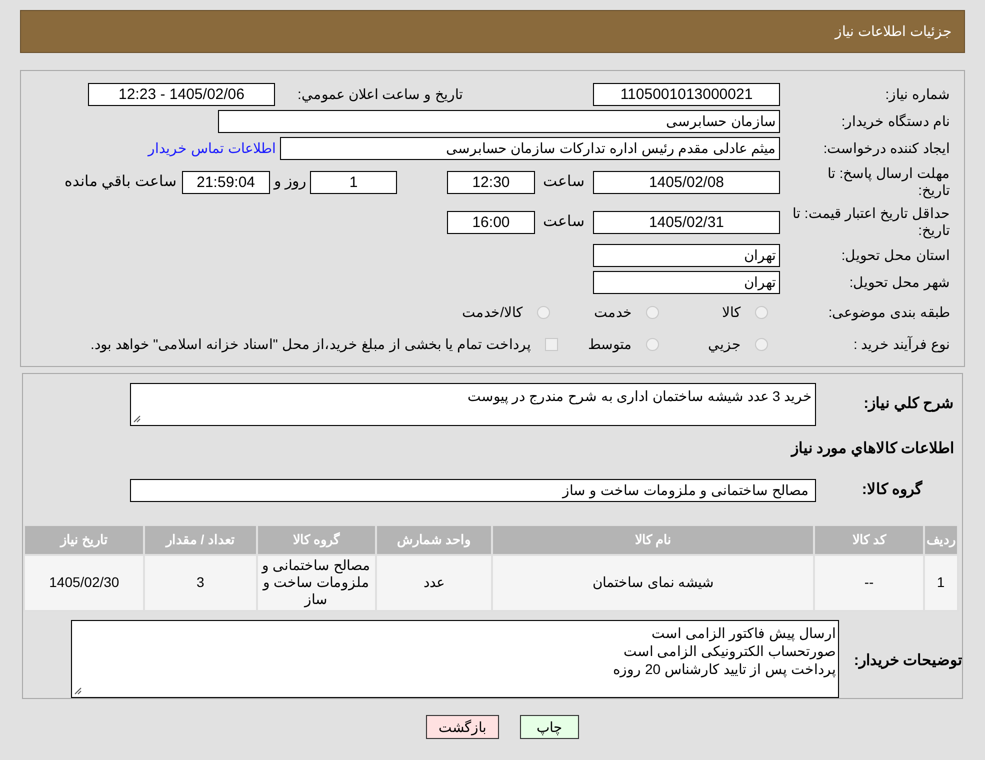  I want to click on radio-label: كالا, so click(731, 312).